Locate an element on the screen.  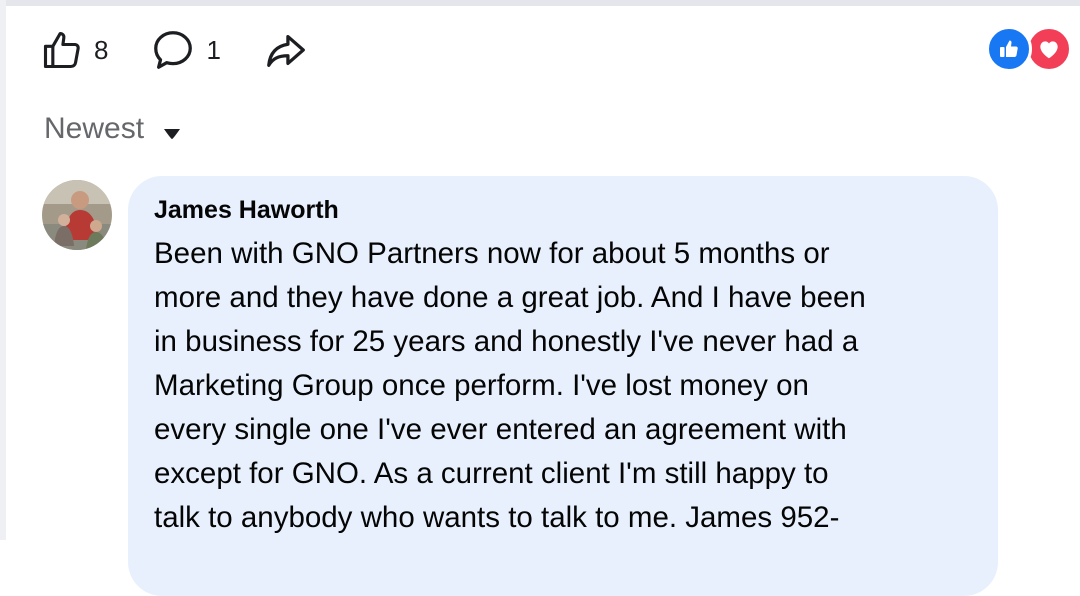
post-action-bar: 8 1 is located at coordinates (195, 50).